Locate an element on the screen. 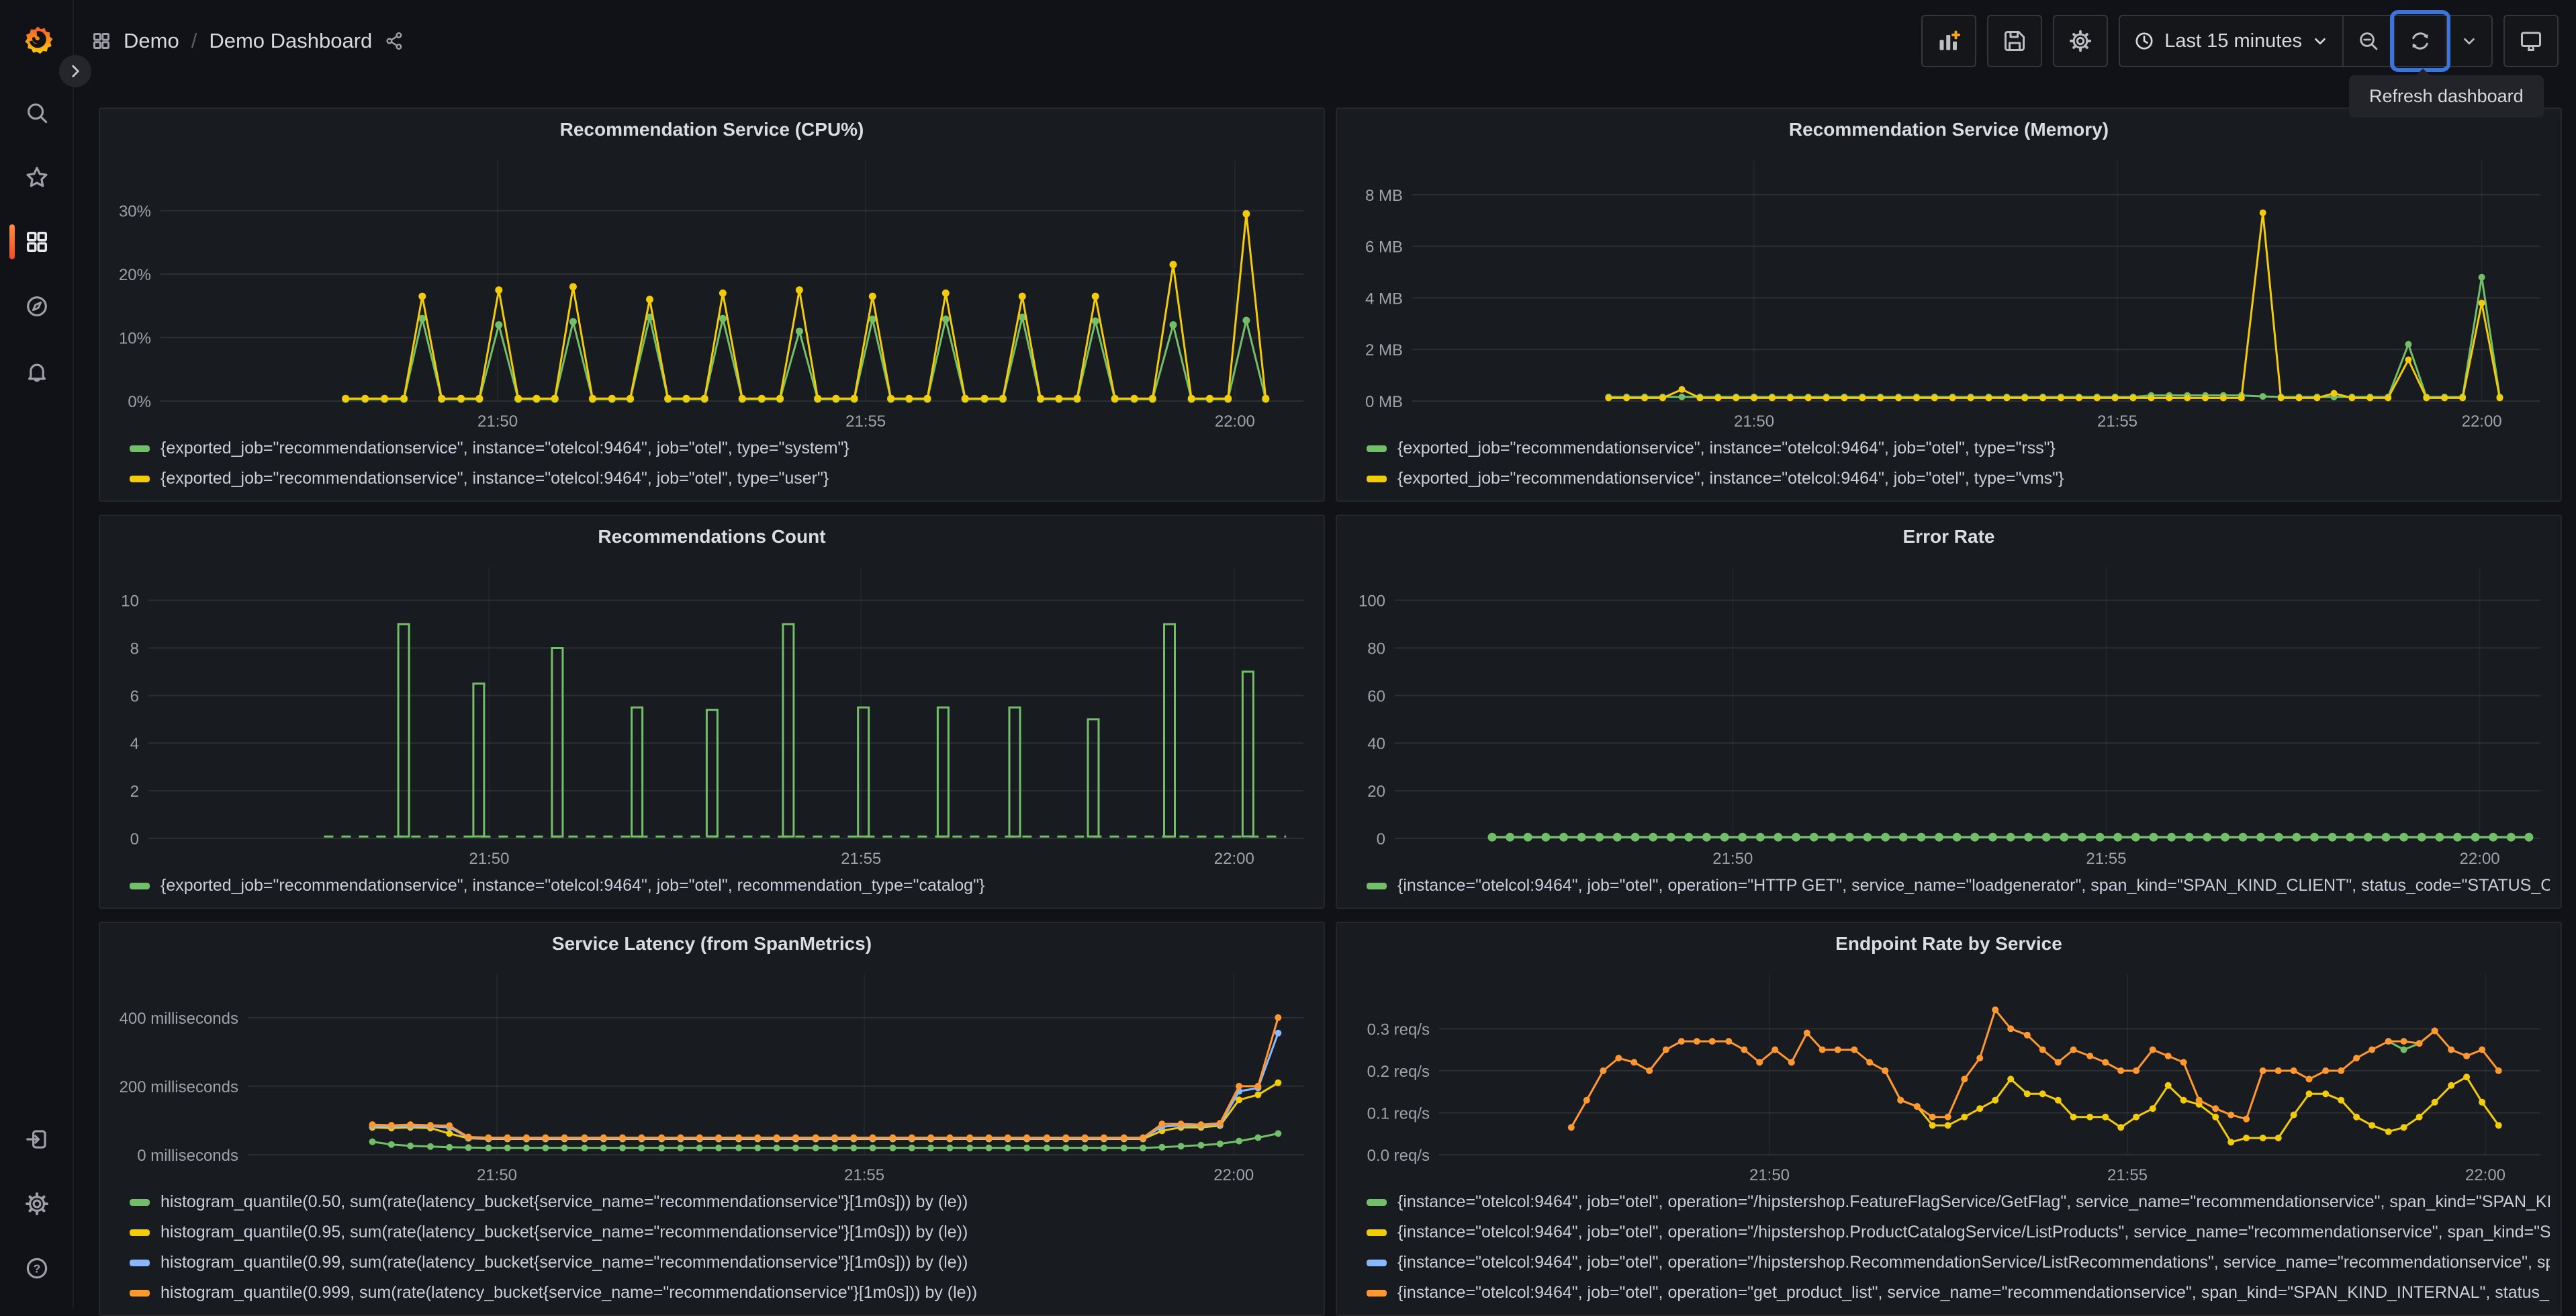 Image resolution: width=2576 pixels, height=1316 pixels. chevron-down-icon is located at coordinates (2320, 41).